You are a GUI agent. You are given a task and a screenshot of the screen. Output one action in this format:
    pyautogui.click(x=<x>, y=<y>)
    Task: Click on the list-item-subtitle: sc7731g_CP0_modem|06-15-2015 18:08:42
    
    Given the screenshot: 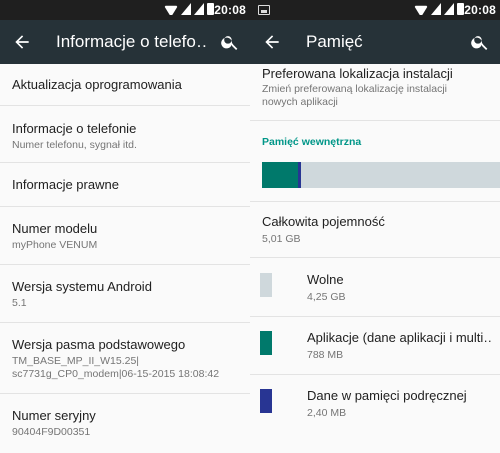 What is the action you would take?
    pyautogui.click(x=116, y=374)
    